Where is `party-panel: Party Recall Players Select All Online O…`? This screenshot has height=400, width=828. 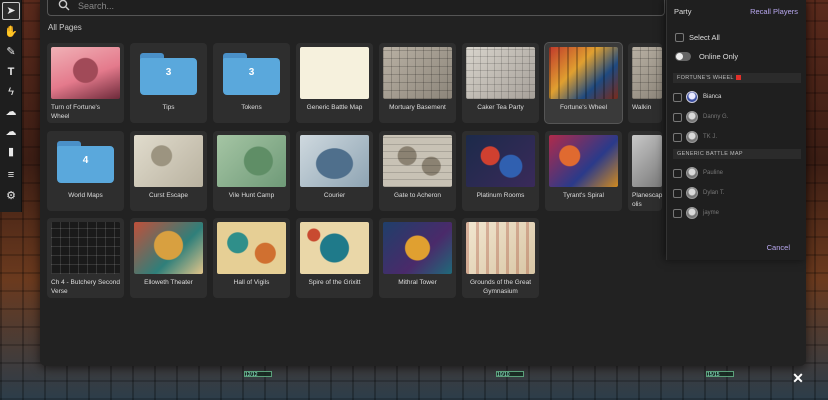
party-panel: Party Recall Players Select All Online O… is located at coordinates (736, 130).